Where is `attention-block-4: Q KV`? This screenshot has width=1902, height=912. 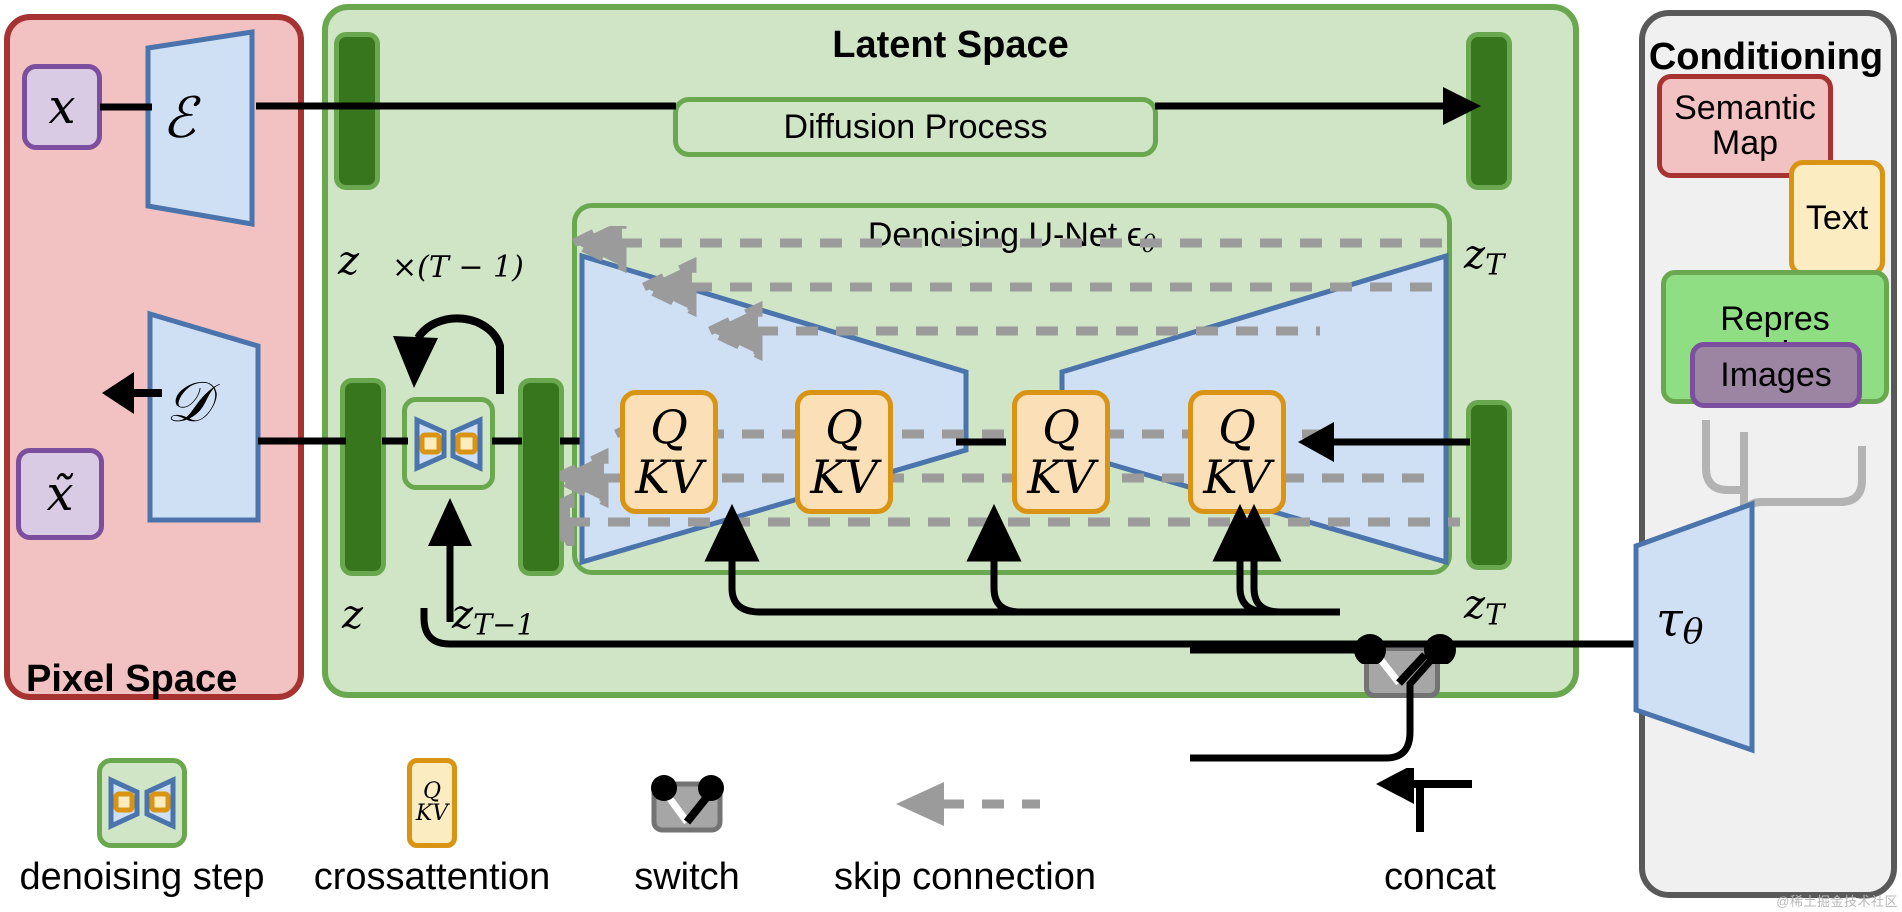
attention-block-4: Q KV is located at coordinates (1237, 452).